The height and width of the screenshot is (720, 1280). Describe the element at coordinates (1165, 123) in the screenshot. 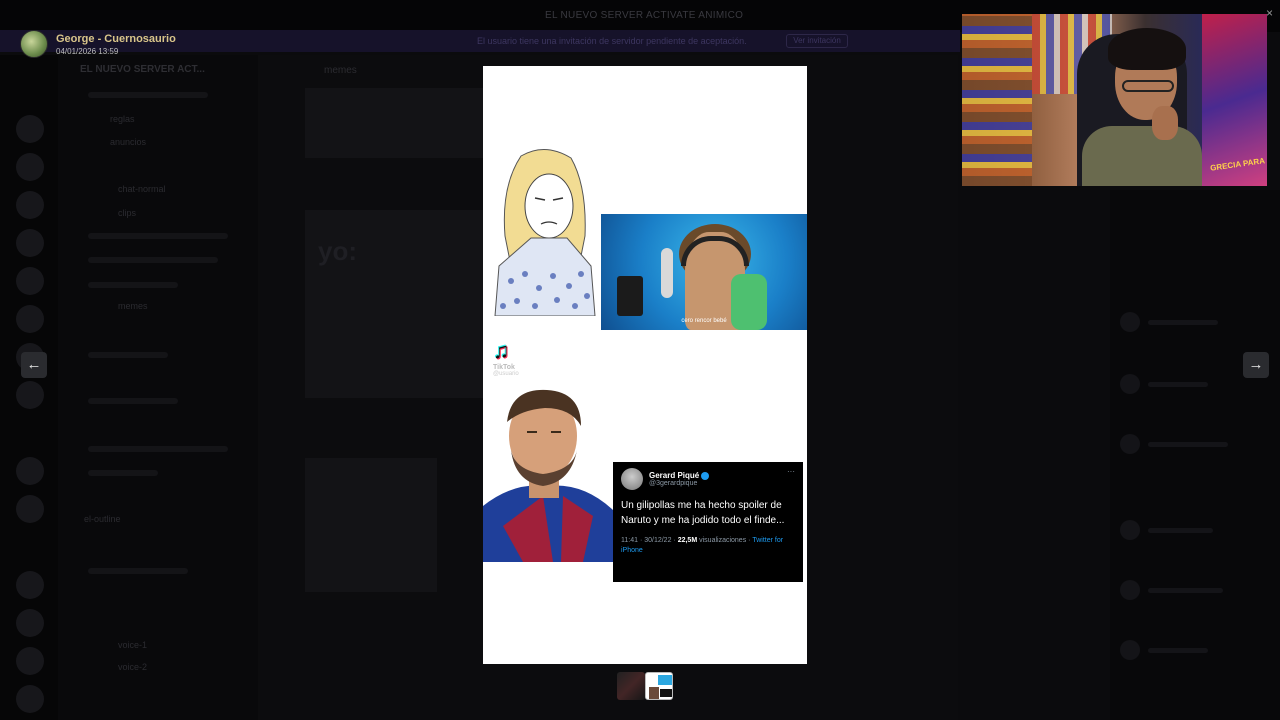

I see `webcam-person-hand` at that location.